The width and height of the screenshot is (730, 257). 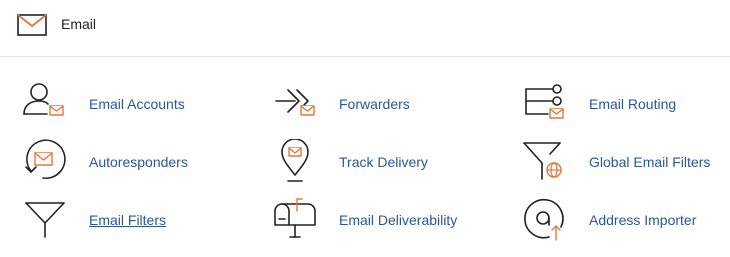 I want to click on email-filters-link: Email Filters, so click(x=141, y=221).